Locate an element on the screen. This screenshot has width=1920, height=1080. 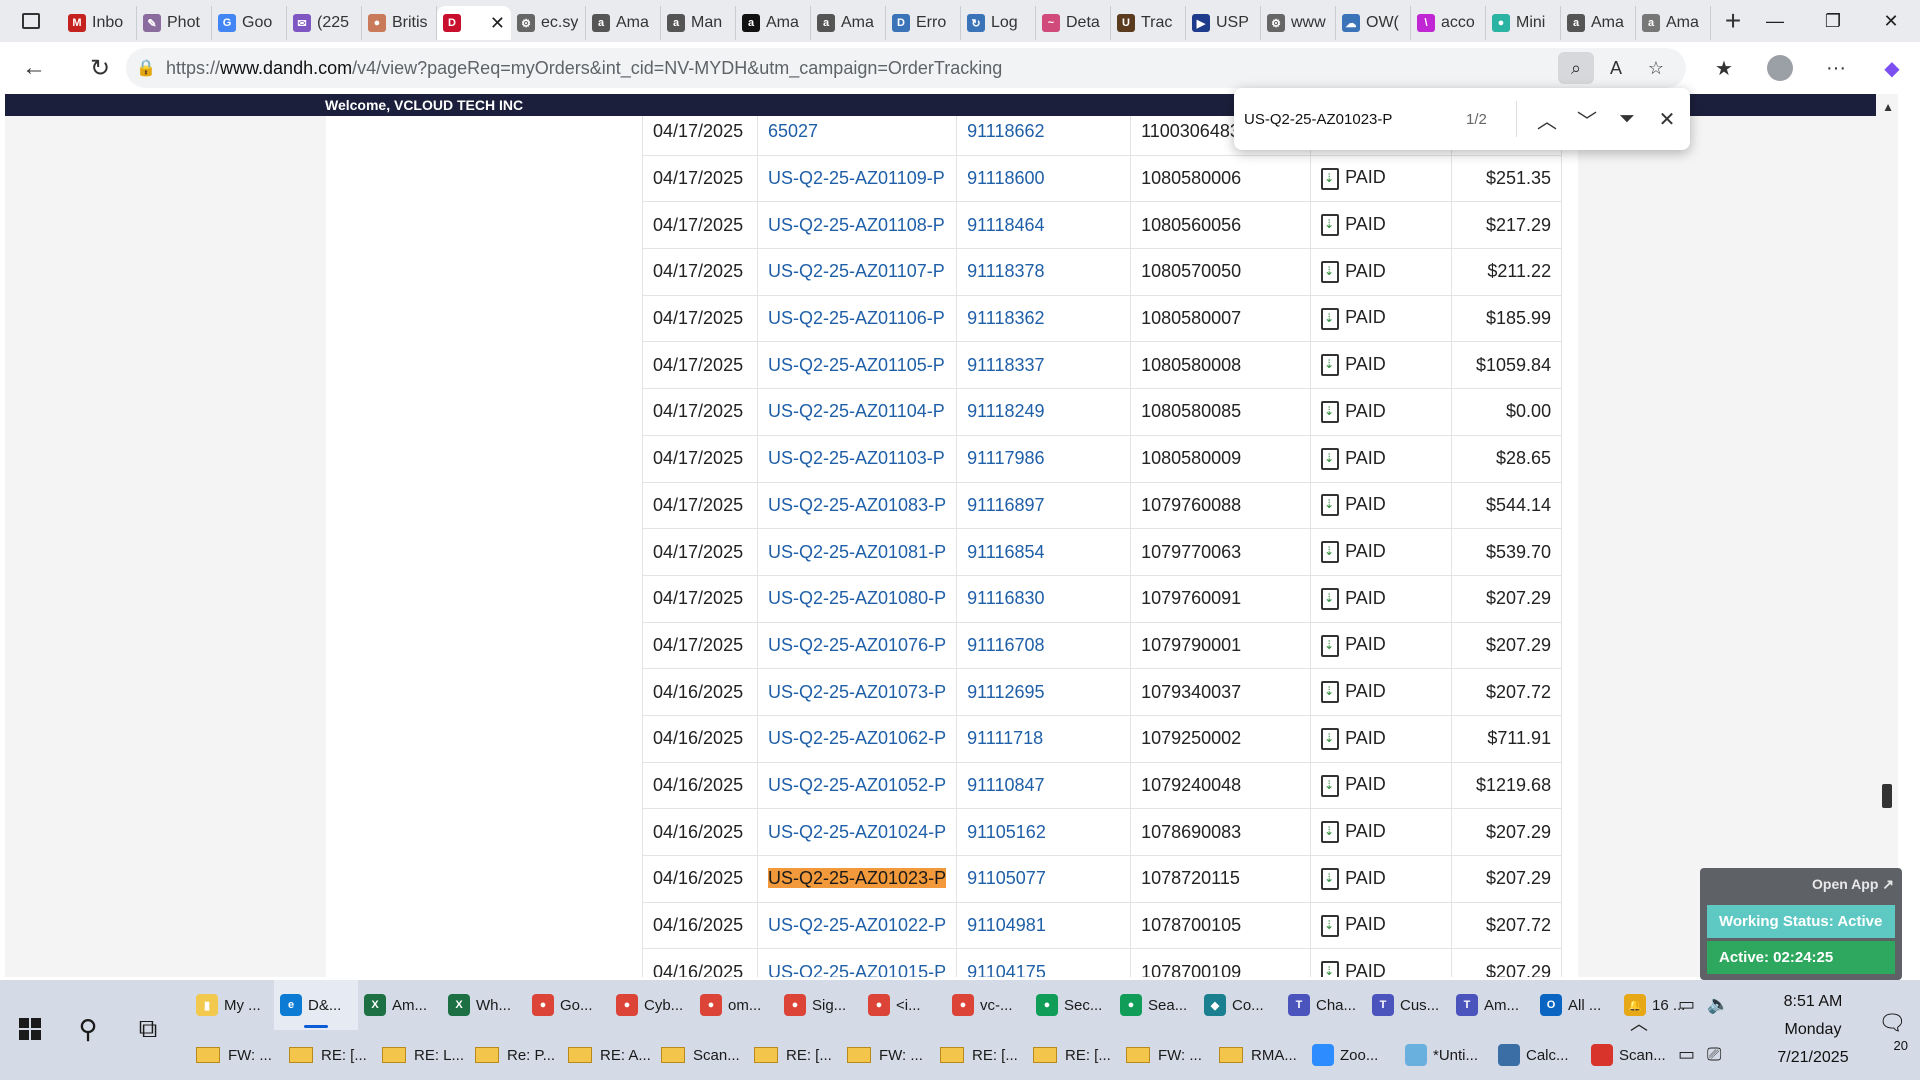
invoice-number-link: 91118362 is located at coordinates (1044, 318).